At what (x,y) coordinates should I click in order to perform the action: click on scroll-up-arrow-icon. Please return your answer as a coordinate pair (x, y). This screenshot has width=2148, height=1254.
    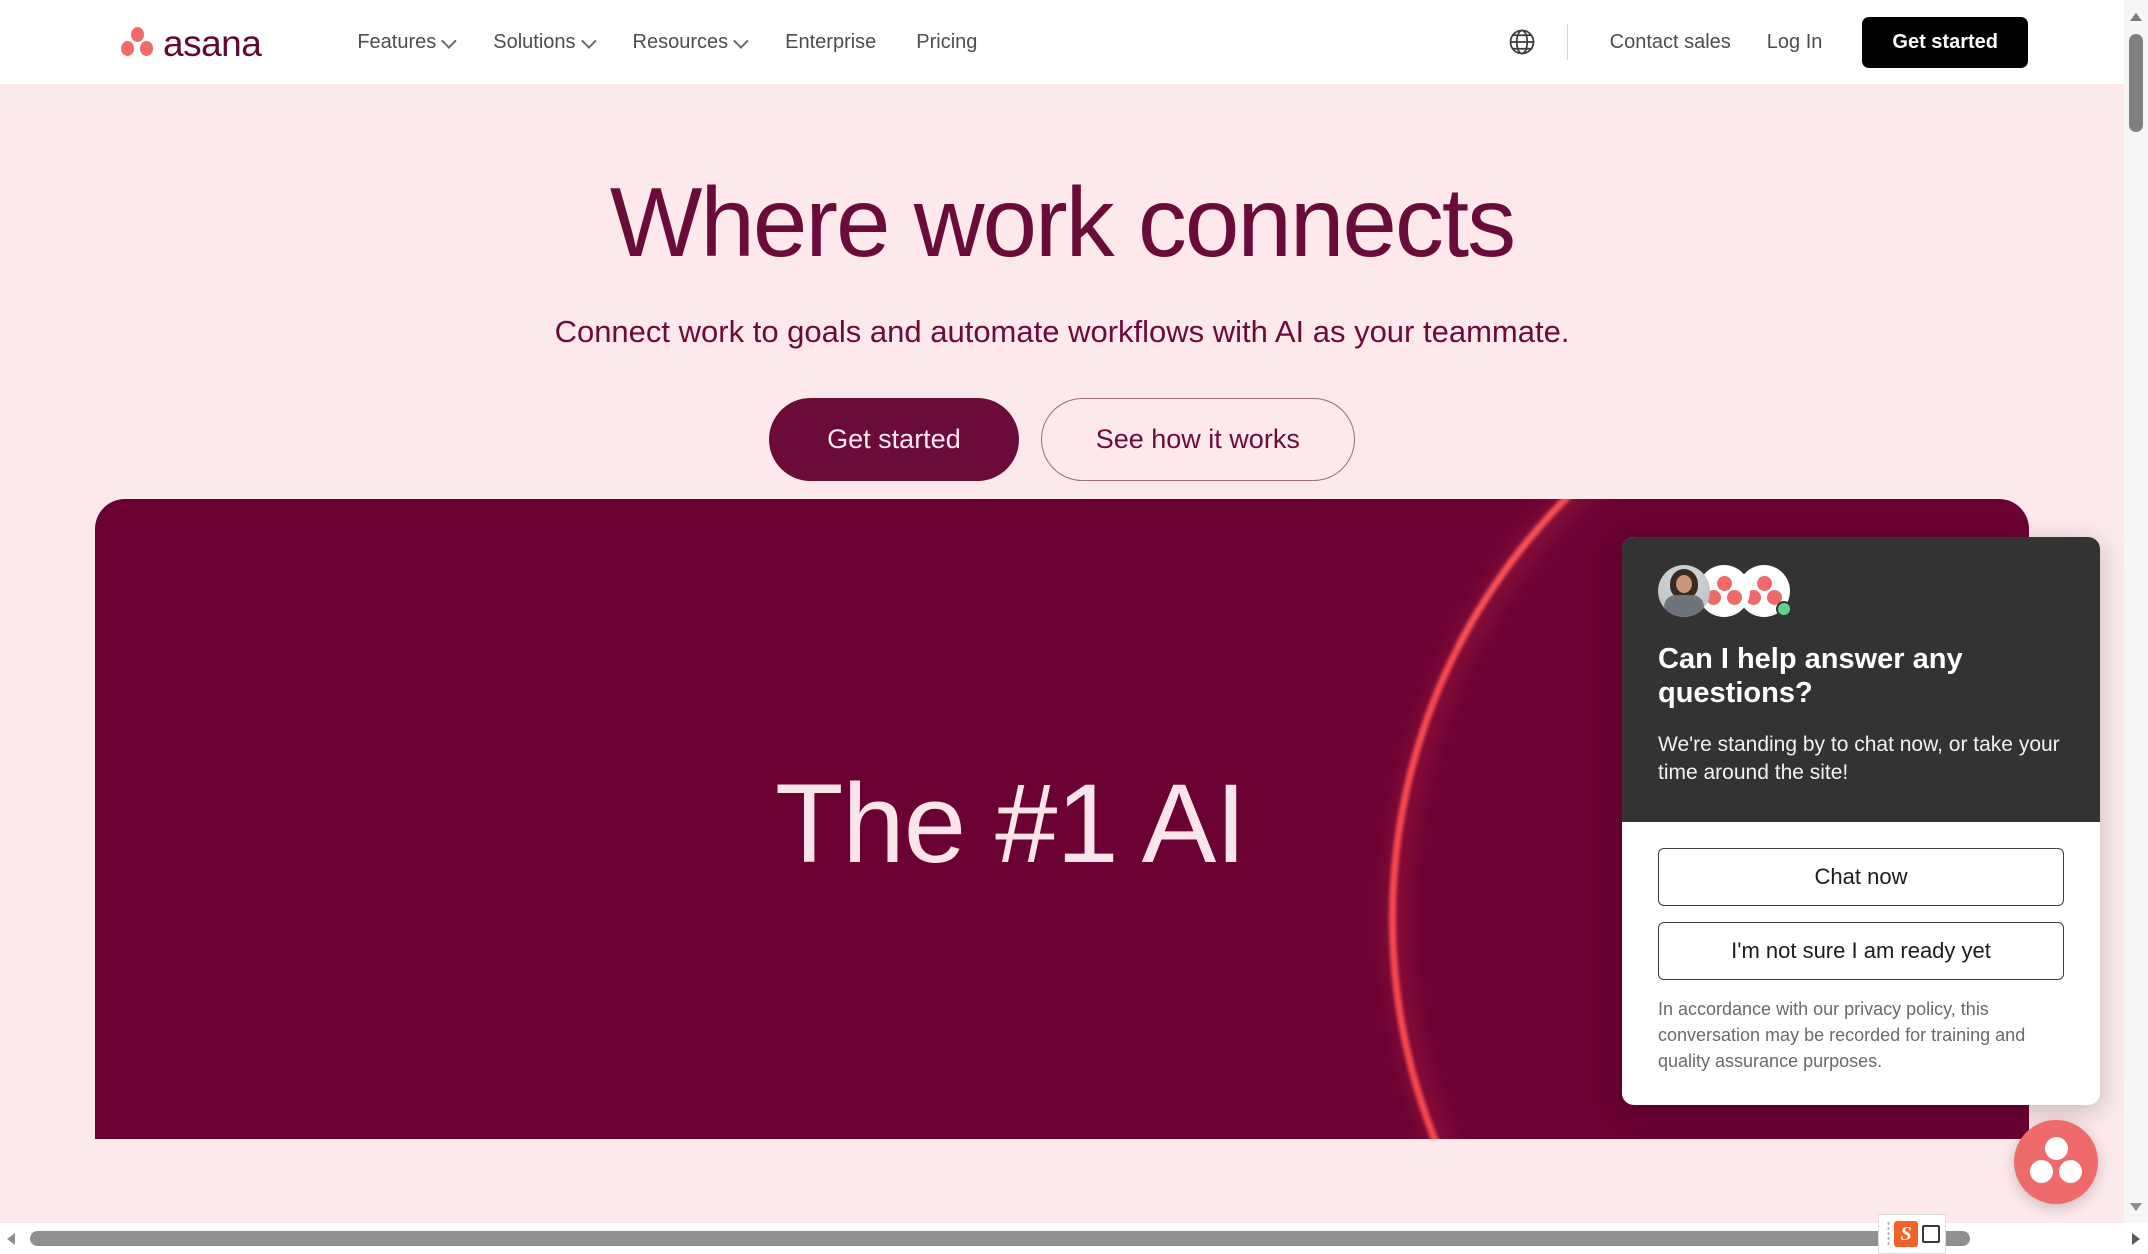
    Looking at the image, I should click on (2136, 17).